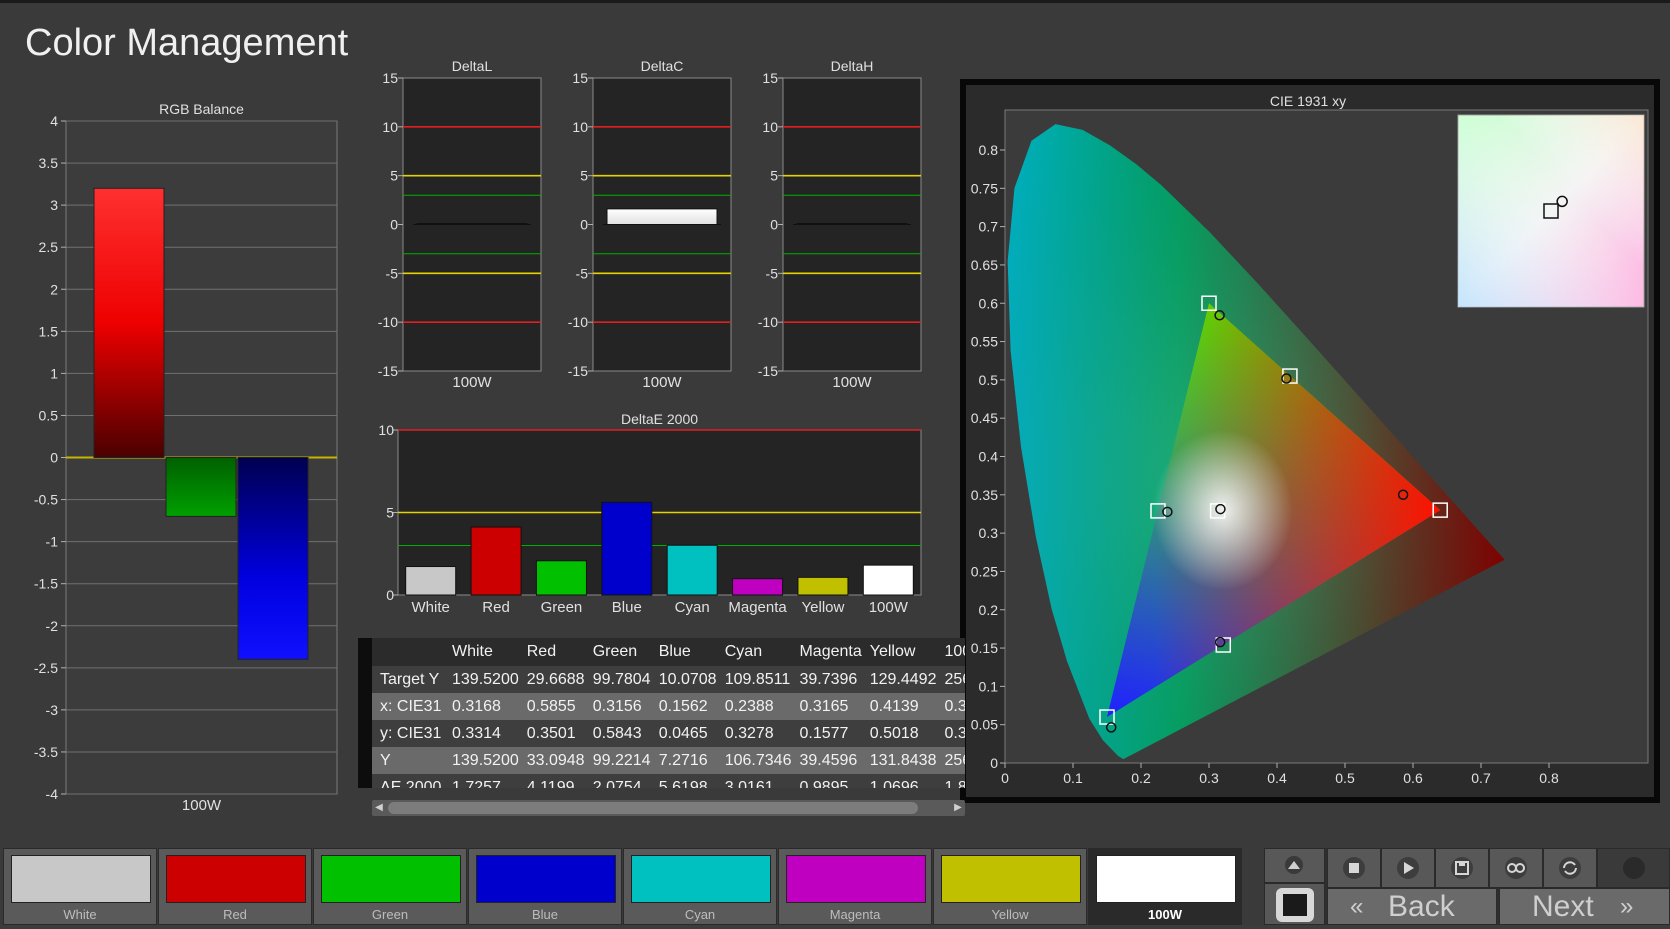  What do you see at coordinates (1584, 906) in the screenshot?
I see `next-button: Next »` at bounding box center [1584, 906].